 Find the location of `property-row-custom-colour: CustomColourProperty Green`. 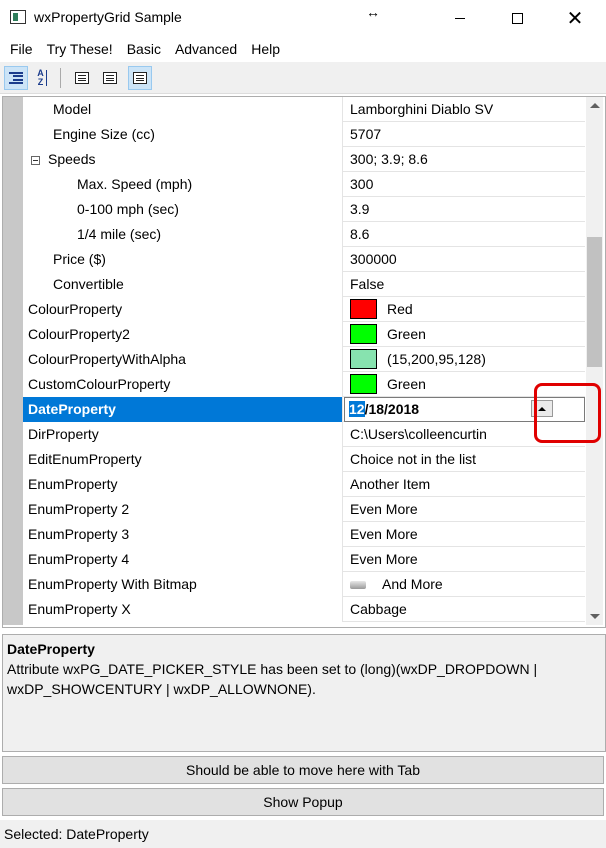

property-row-custom-colour: CustomColourProperty Green is located at coordinates (304, 384).